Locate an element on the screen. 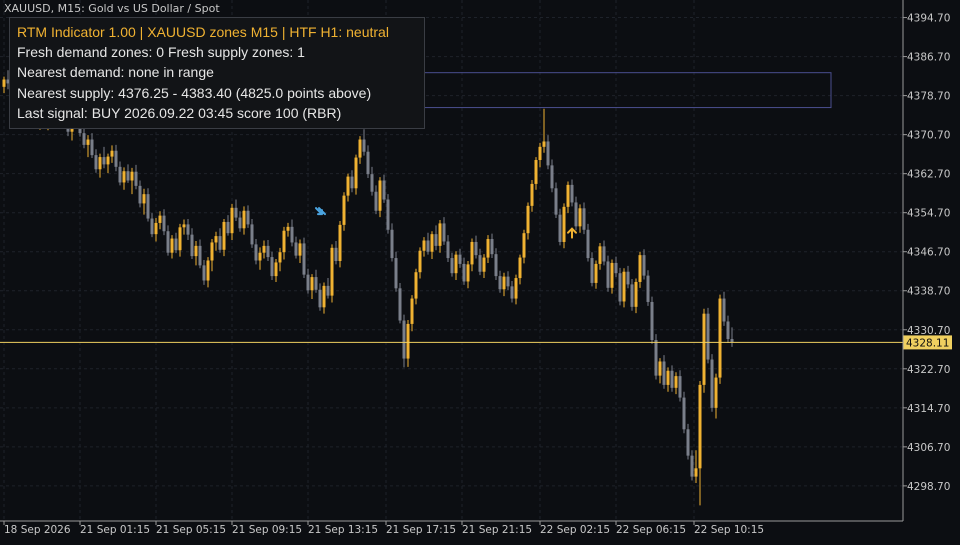 The width and height of the screenshot is (960, 545). y-tick-label: 4378.70 is located at coordinates (928, 97).